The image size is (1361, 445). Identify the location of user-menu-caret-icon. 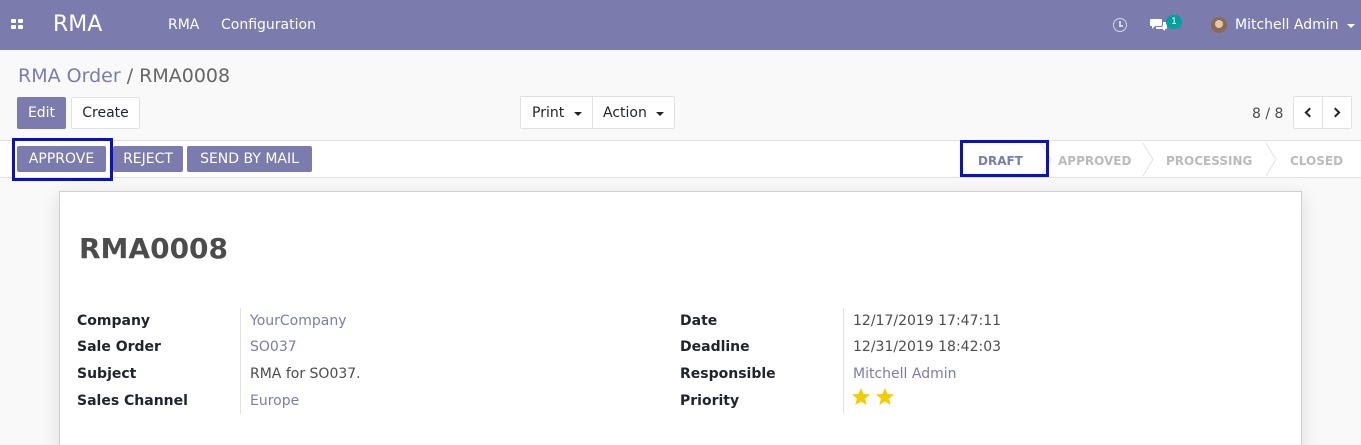
(1351, 26).